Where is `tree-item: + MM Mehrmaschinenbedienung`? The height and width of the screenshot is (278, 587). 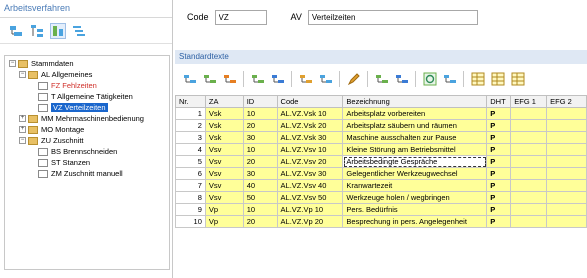 tree-item: + MM Mehrmaschinenbedienung is located at coordinates (87, 118).